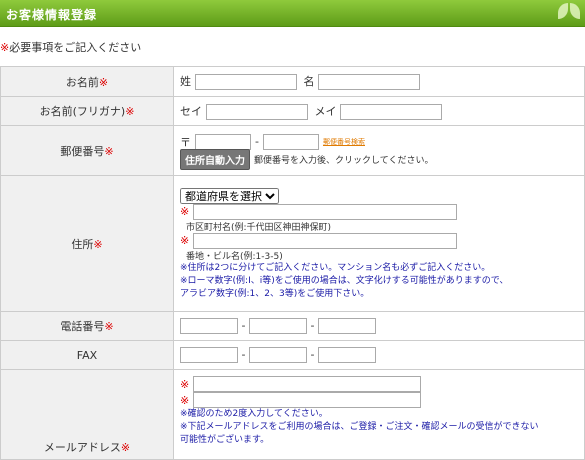 This screenshot has width=585, height=460. What do you see at coordinates (245, 82) in the screenshot?
I see `last-name-input` at bounding box center [245, 82].